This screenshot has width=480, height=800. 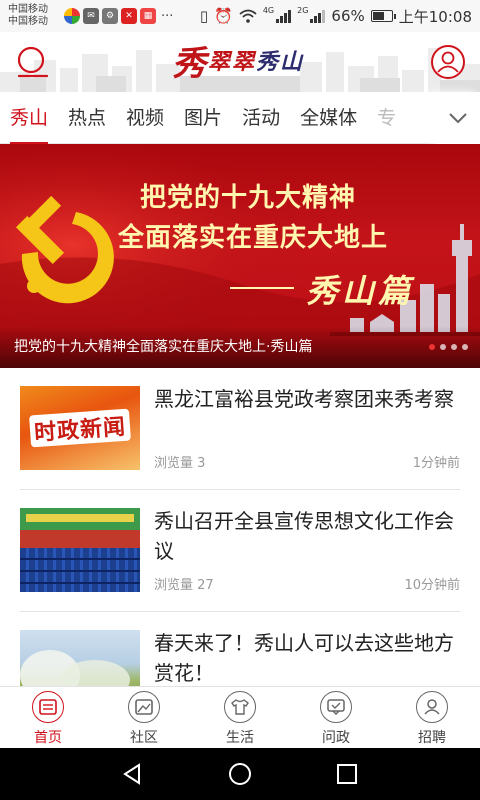 I want to click on nav-label: 社区, so click(x=144, y=738).